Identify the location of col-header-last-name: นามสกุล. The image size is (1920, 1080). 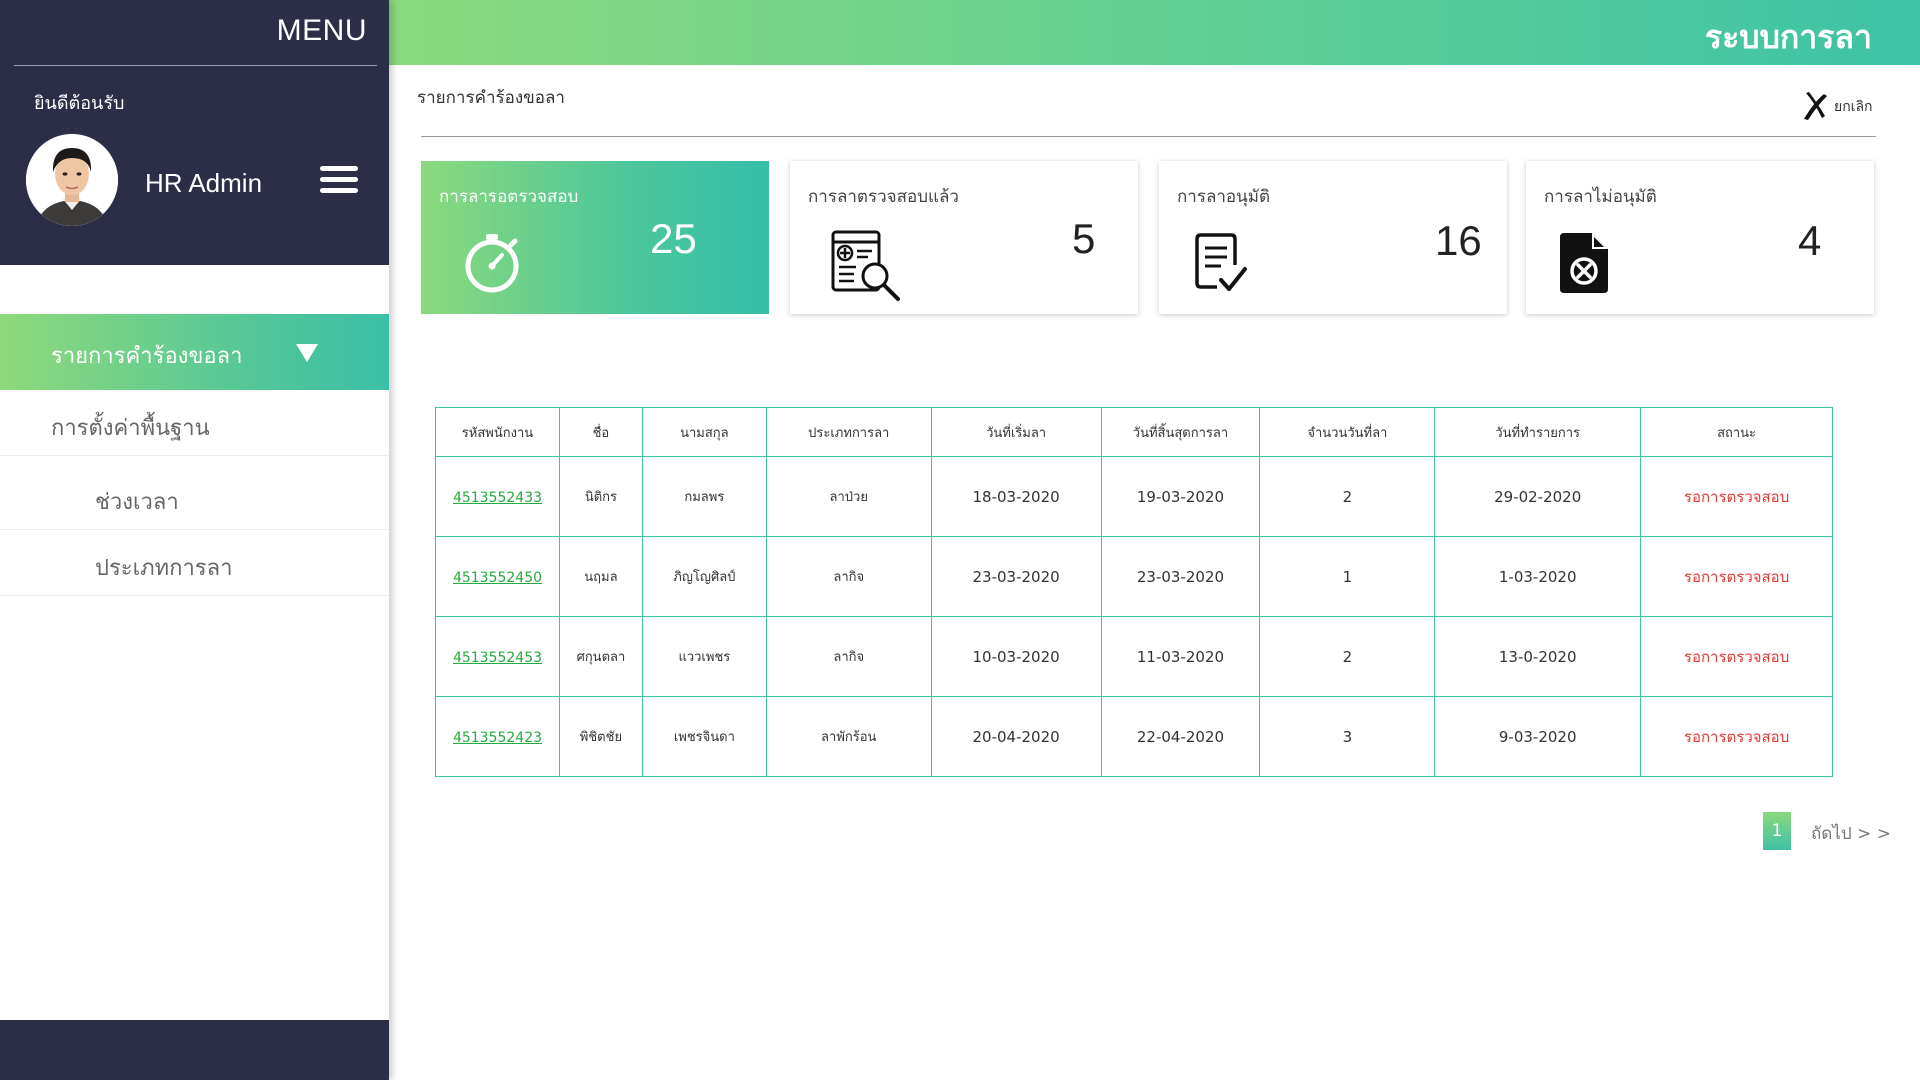
(704, 432).